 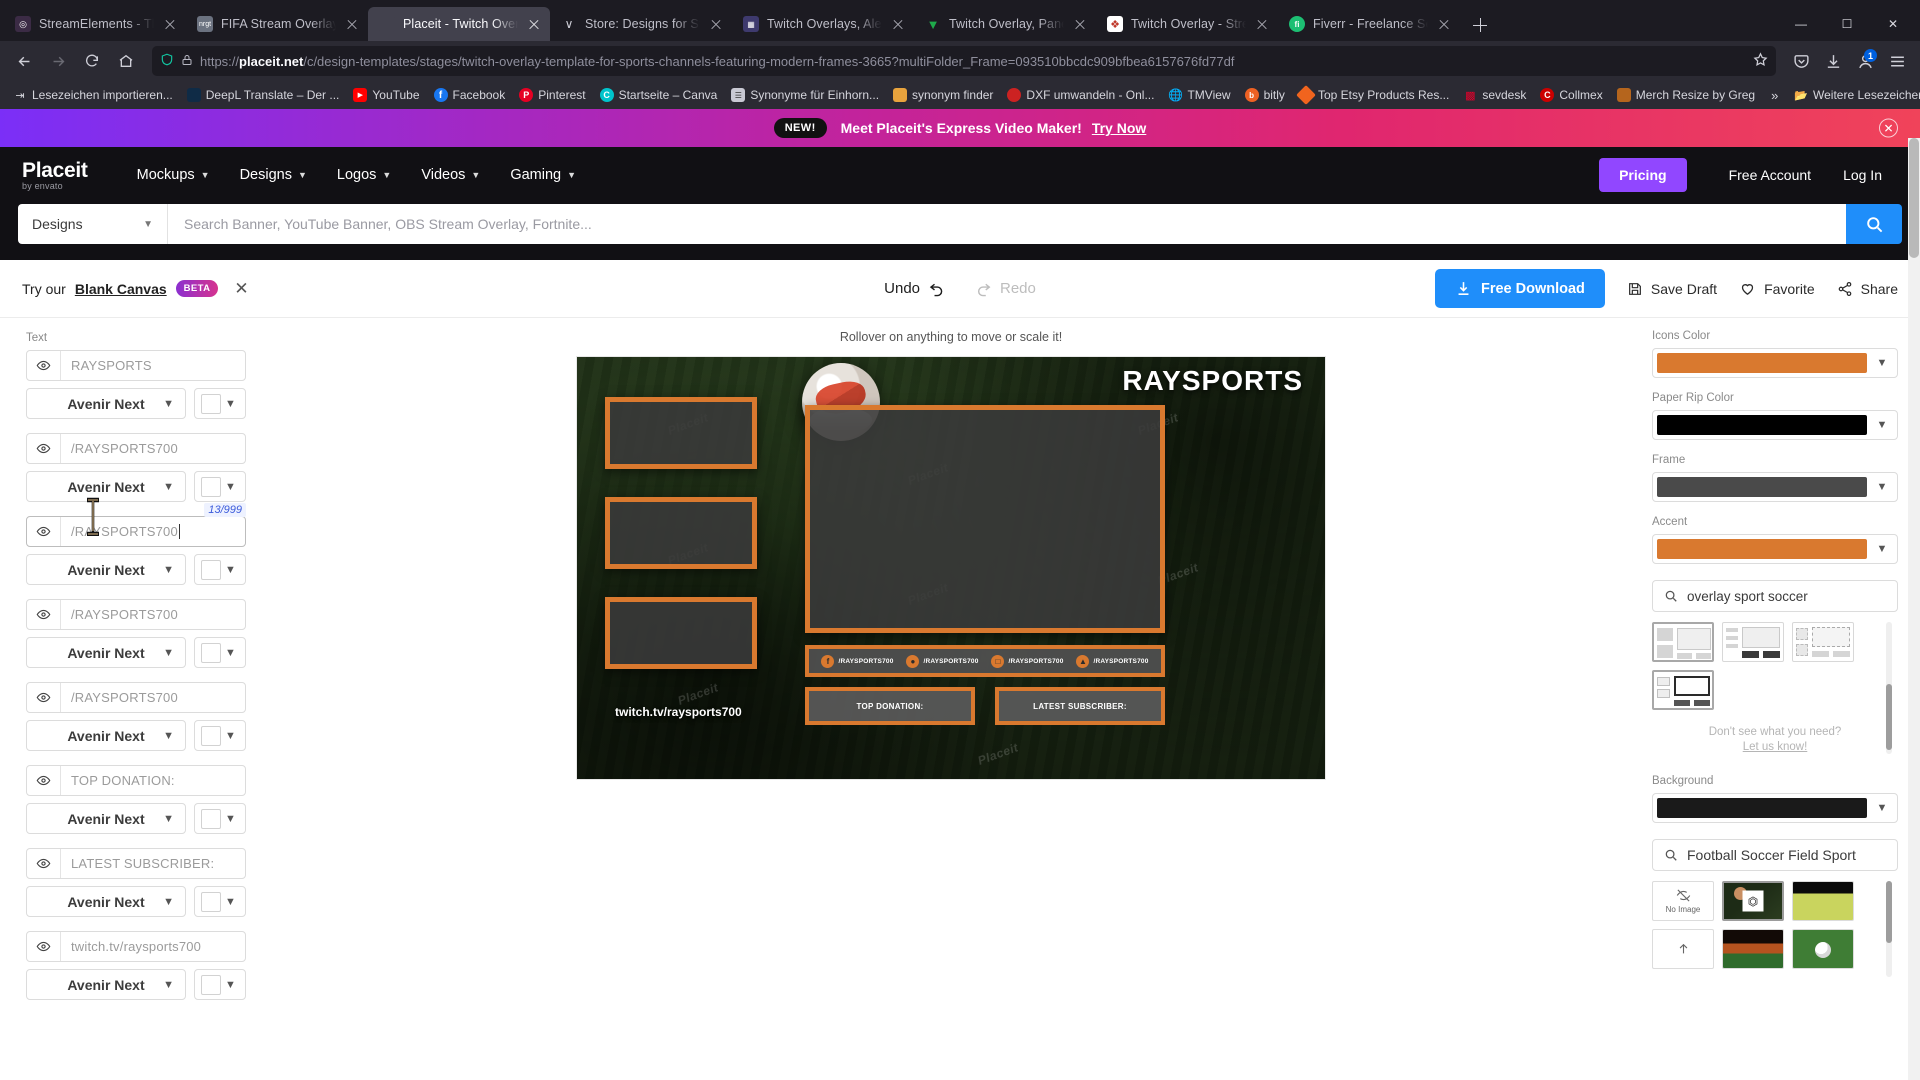 What do you see at coordinates (1775, 425) in the screenshot?
I see `paper-rip-color-select: ▼` at bounding box center [1775, 425].